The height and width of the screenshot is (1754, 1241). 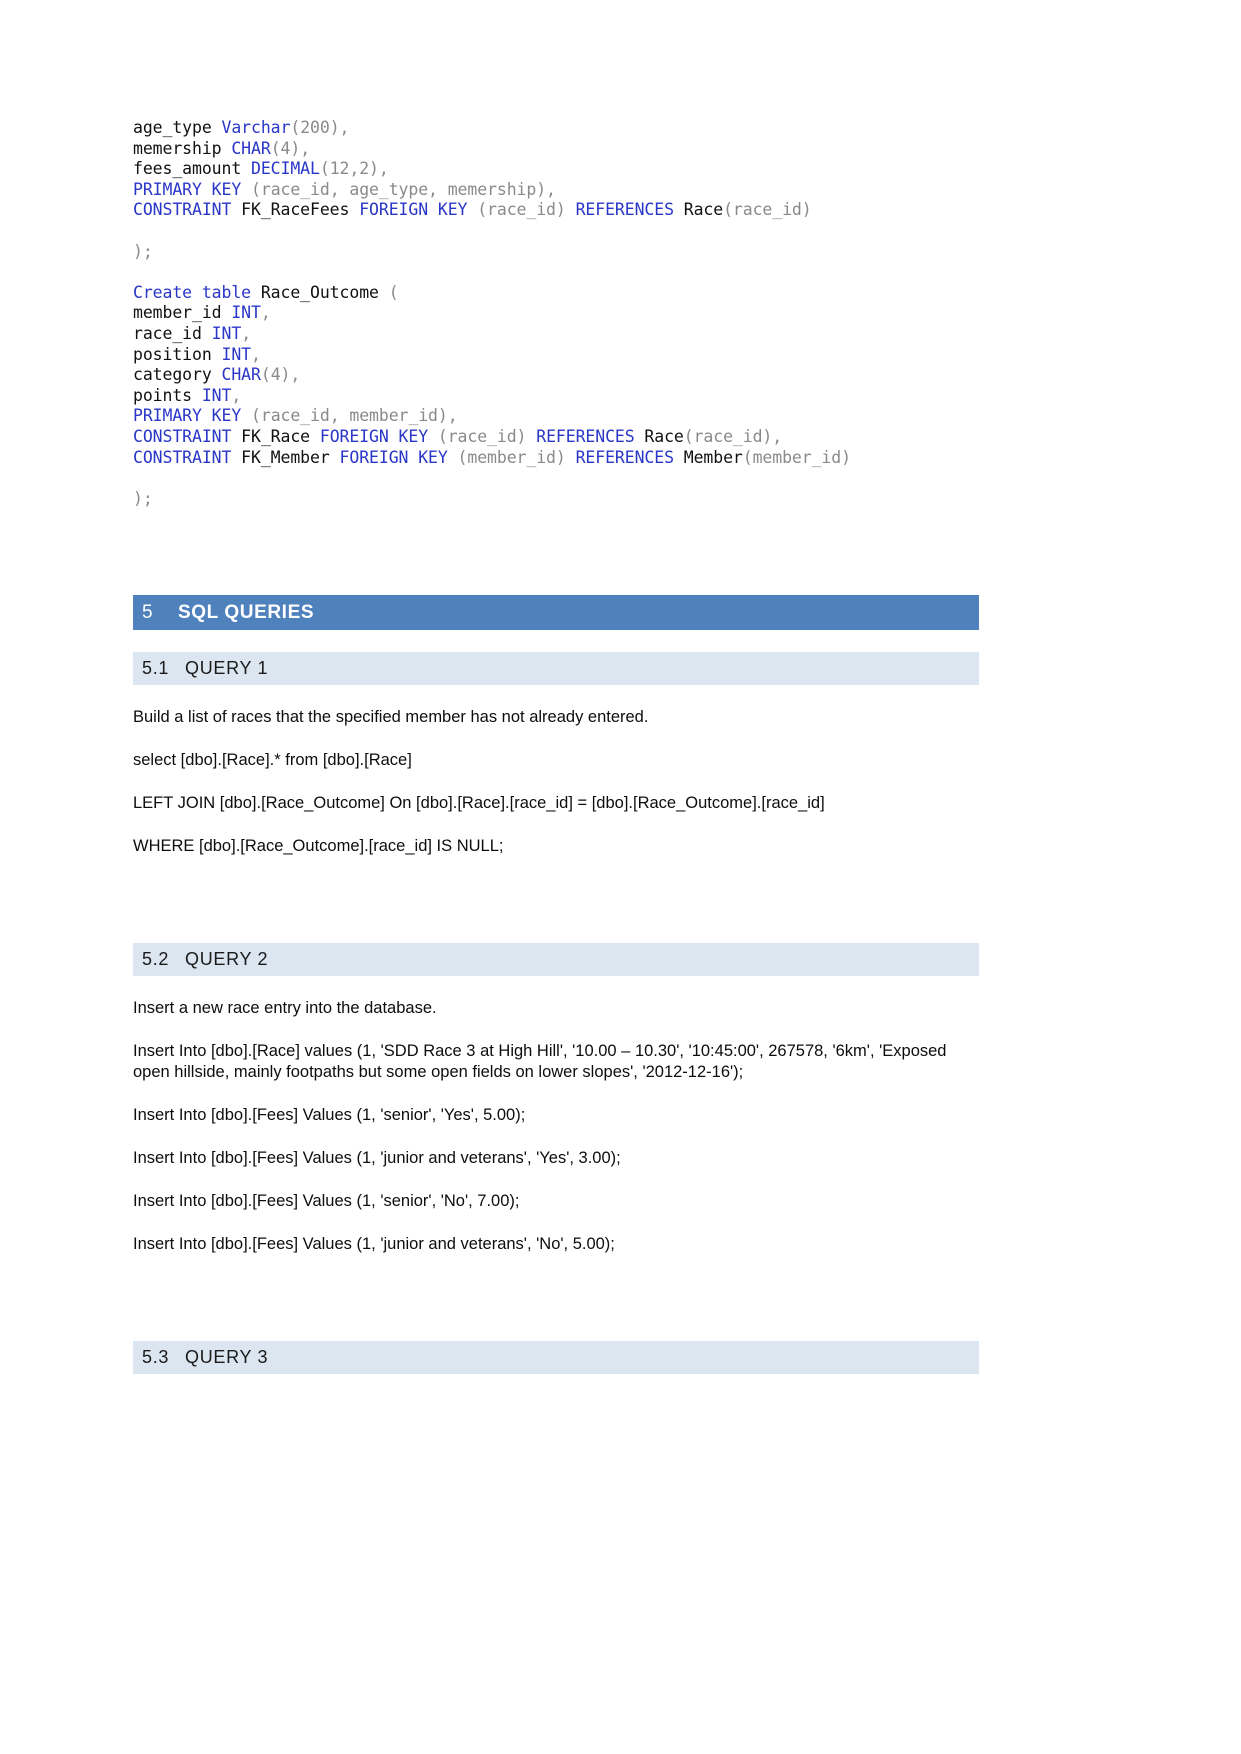 What do you see at coordinates (556, 149) in the screenshot?
I see `code-line: memership CHAR(4),` at bounding box center [556, 149].